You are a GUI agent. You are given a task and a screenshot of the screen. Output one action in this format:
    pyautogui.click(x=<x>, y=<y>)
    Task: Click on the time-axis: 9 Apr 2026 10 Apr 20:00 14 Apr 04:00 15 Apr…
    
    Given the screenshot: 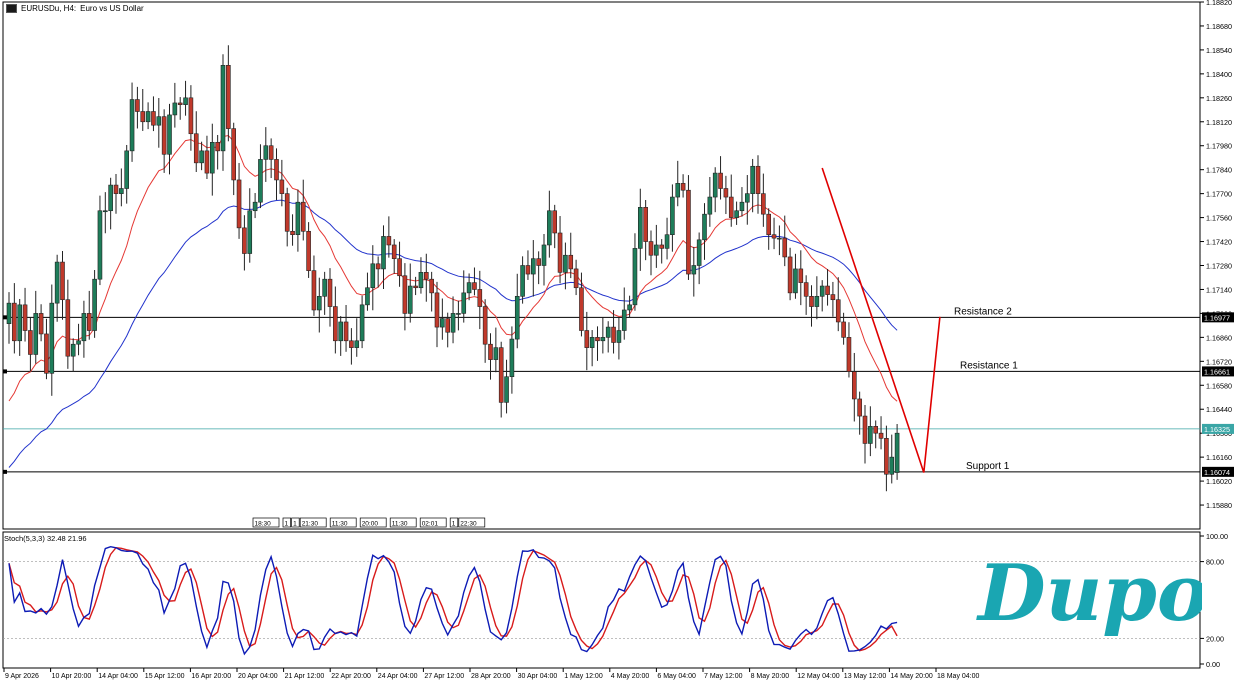 What is the action you would take?
    pyautogui.click(x=491, y=674)
    